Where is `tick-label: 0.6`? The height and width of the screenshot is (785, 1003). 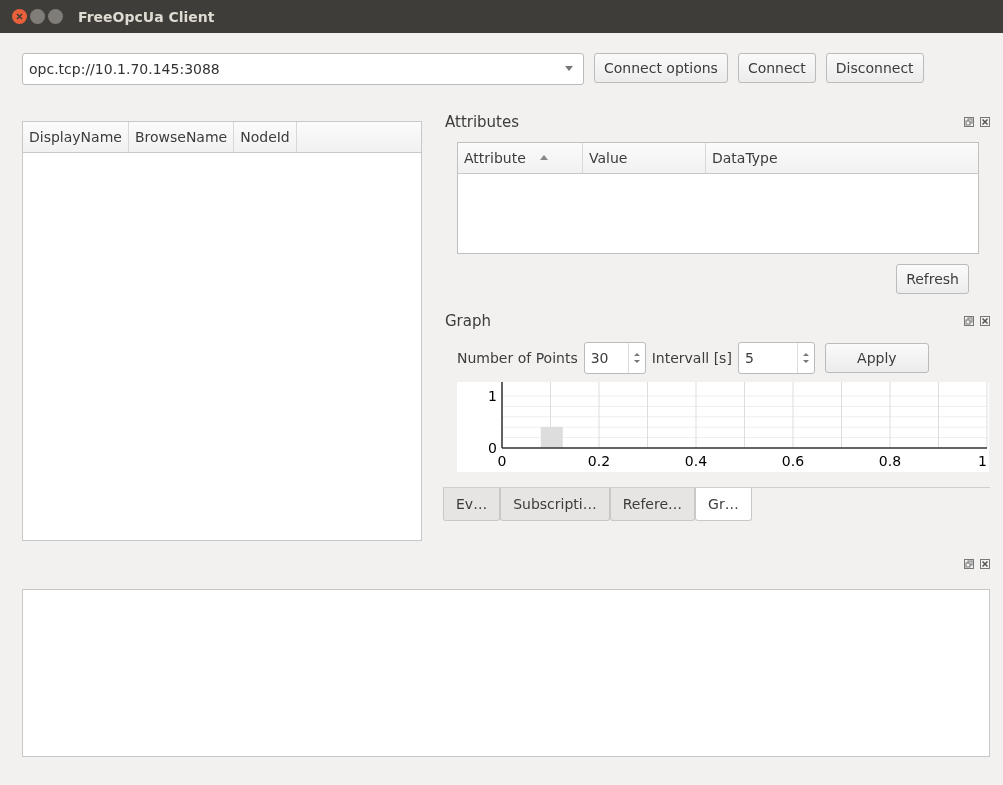
tick-label: 0.6 is located at coordinates (793, 461).